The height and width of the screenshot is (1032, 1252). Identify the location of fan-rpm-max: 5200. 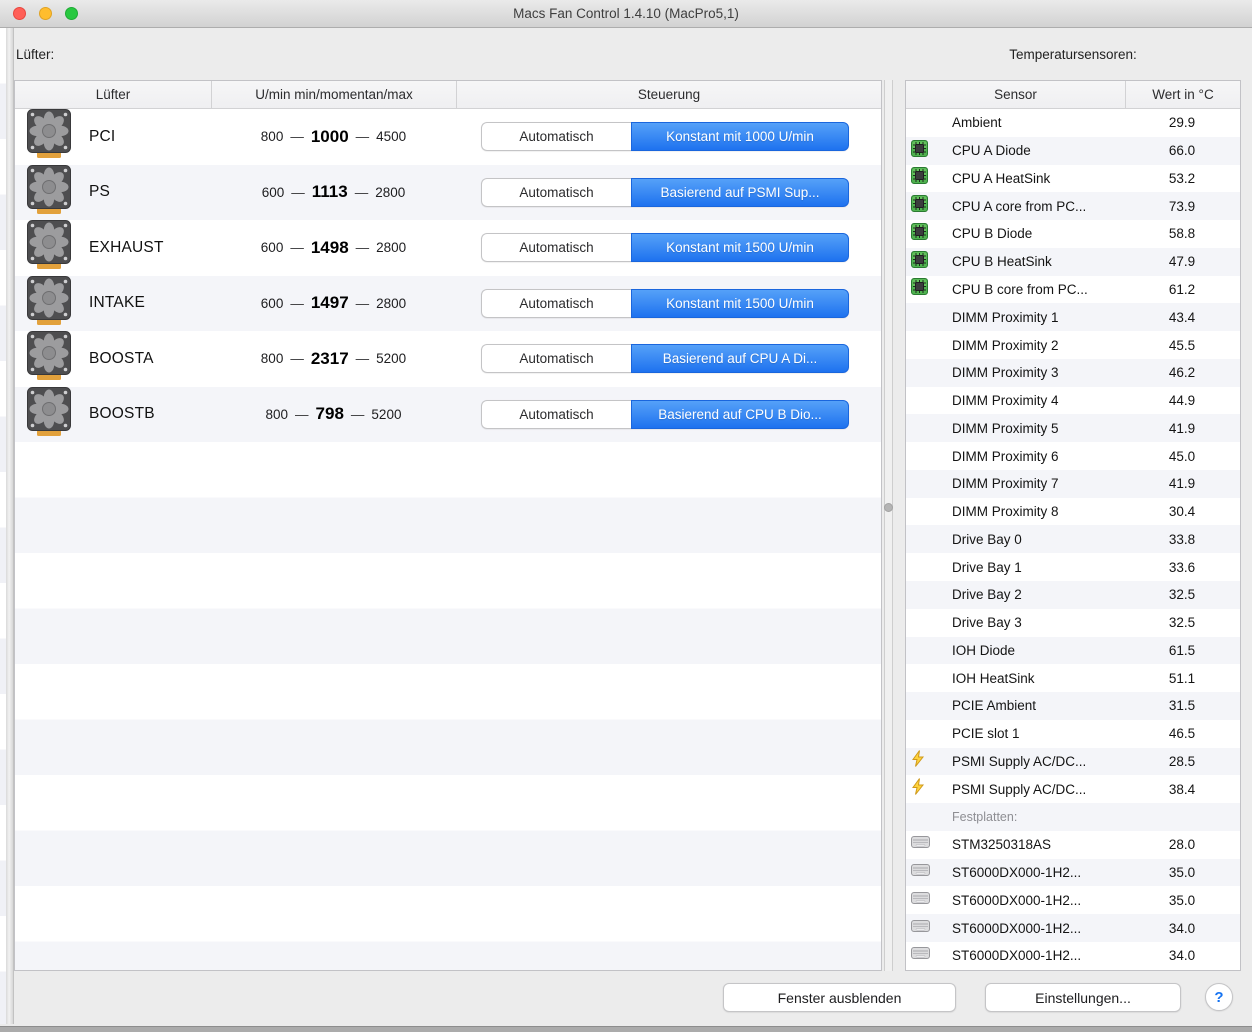
(386, 414).